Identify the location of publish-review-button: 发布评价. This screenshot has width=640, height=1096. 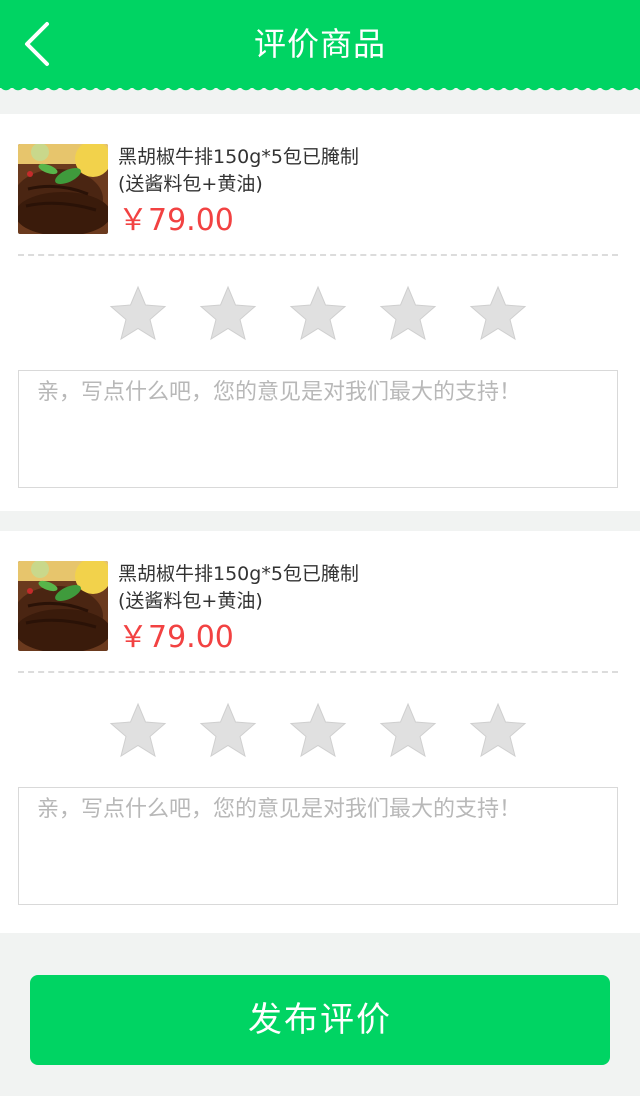
(320, 1020).